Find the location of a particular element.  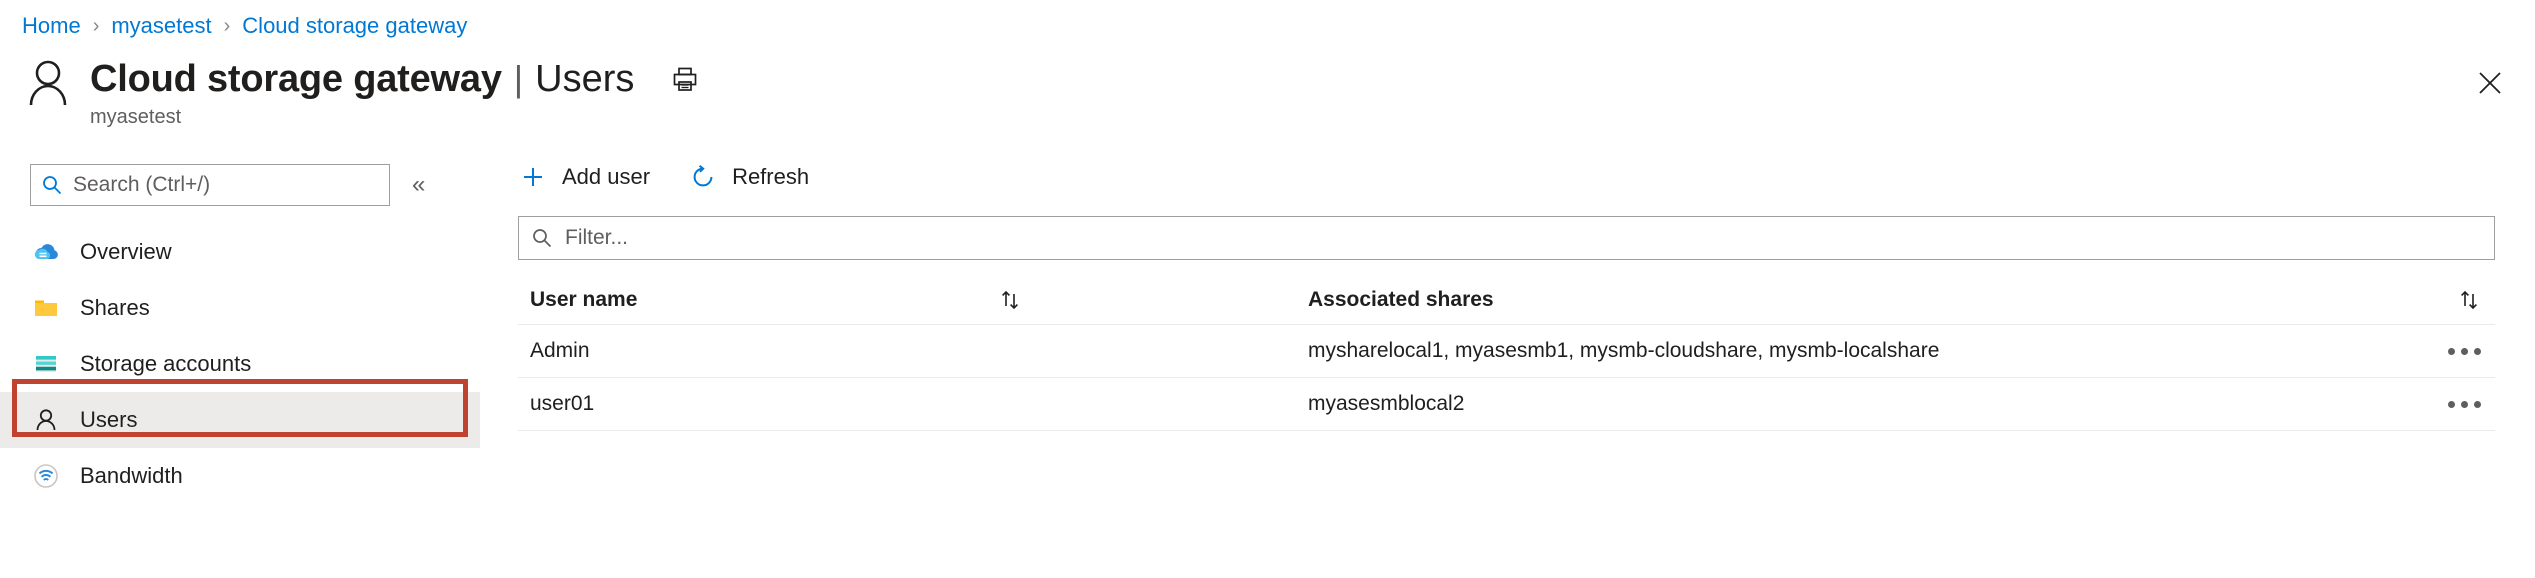

user-name-value: Admin is located at coordinates (560, 350).